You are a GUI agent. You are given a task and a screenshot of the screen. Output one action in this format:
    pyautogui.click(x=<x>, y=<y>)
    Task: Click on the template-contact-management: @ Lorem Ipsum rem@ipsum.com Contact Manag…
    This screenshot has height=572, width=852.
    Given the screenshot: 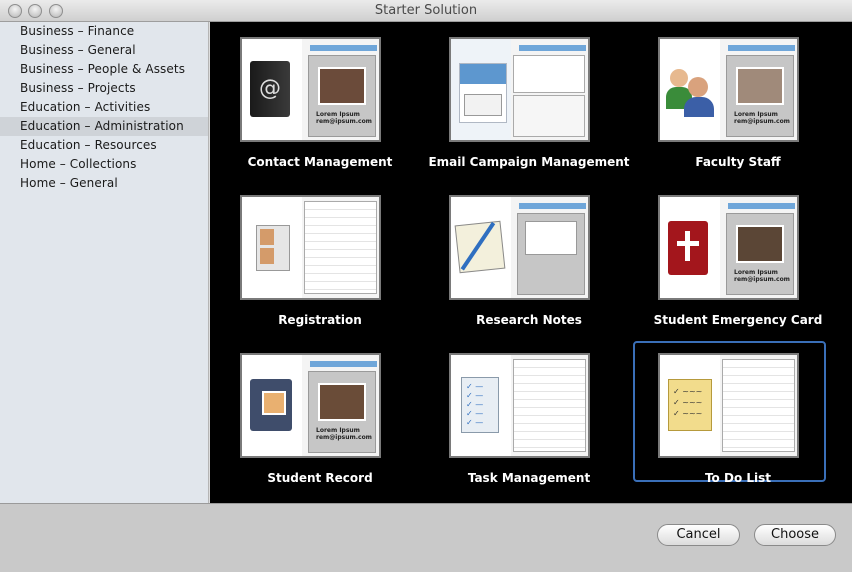 What is the action you would take?
    pyautogui.click(x=320, y=112)
    